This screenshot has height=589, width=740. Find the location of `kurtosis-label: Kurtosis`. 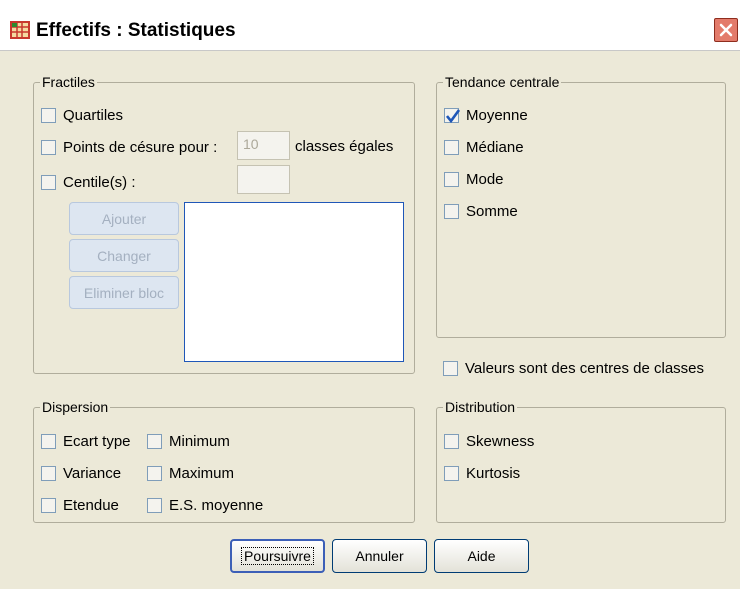

kurtosis-label: Kurtosis is located at coordinates (493, 473).